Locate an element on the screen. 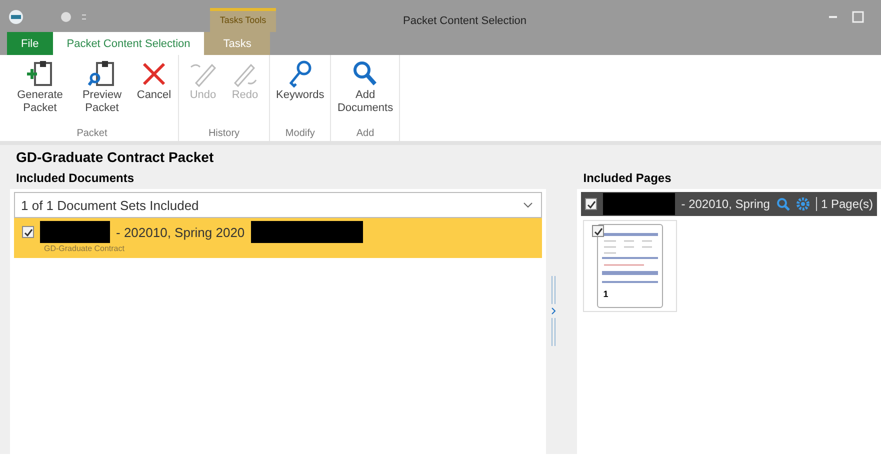  window-title: Packet Content Selection is located at coordinates (465, 21).